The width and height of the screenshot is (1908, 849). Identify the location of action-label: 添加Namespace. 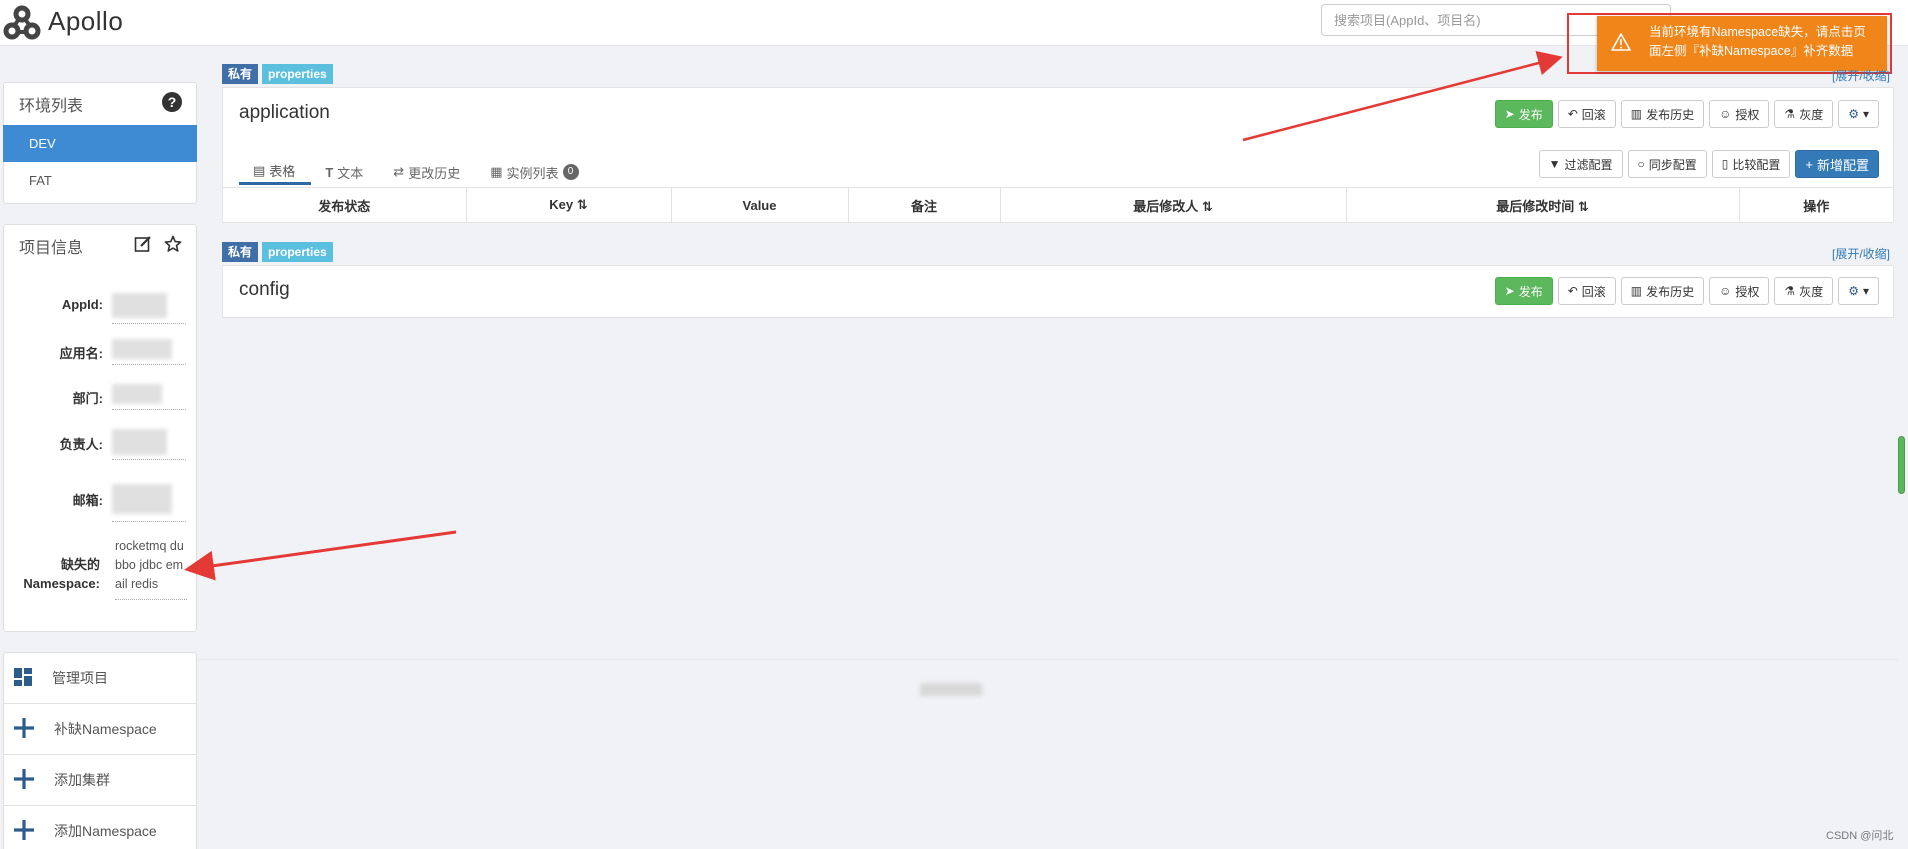
(105, 831).